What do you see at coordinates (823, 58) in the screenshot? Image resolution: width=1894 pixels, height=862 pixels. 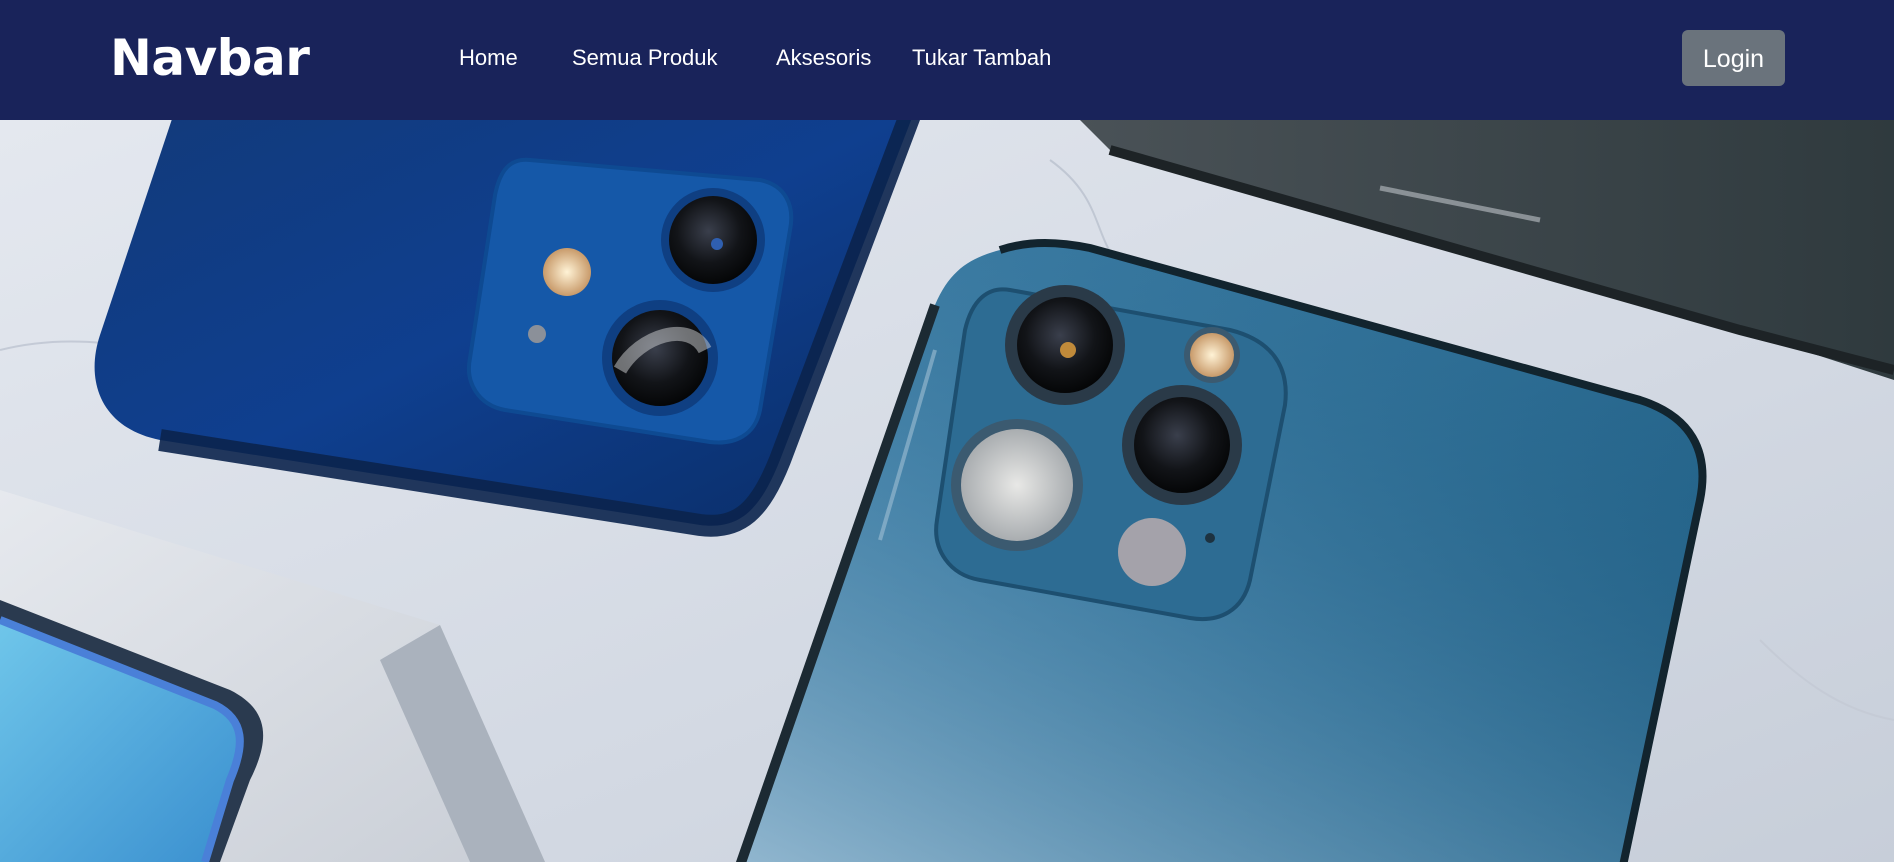 I see `nav-link-aksesoris: Aksesoris` at bounding box center [823, 58].